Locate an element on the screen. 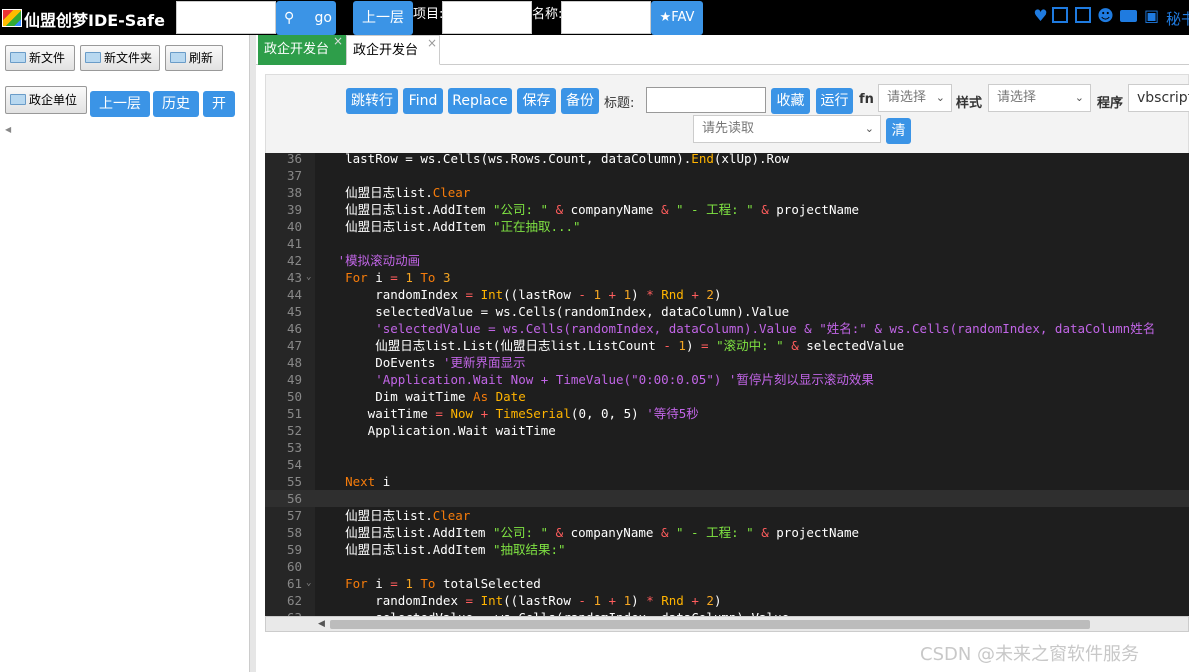 Image resolution: width=1189 pixels, height=672 pixels. code-line: 55 Next i is located at coordinates (727, 481).